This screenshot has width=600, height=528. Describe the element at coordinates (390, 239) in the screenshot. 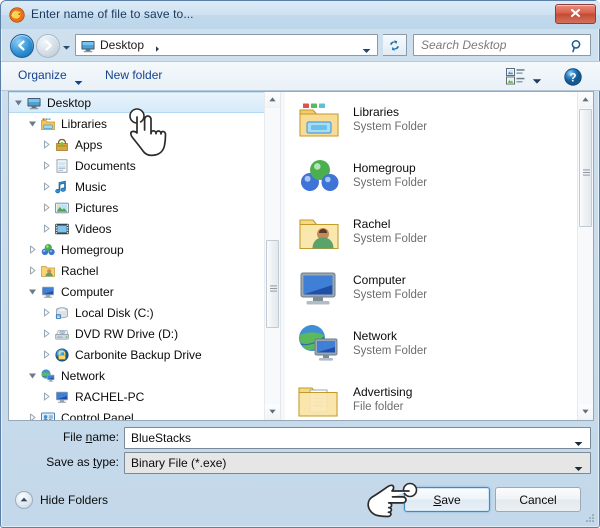

I see `list-item-subtitle: System Folder` at that location.